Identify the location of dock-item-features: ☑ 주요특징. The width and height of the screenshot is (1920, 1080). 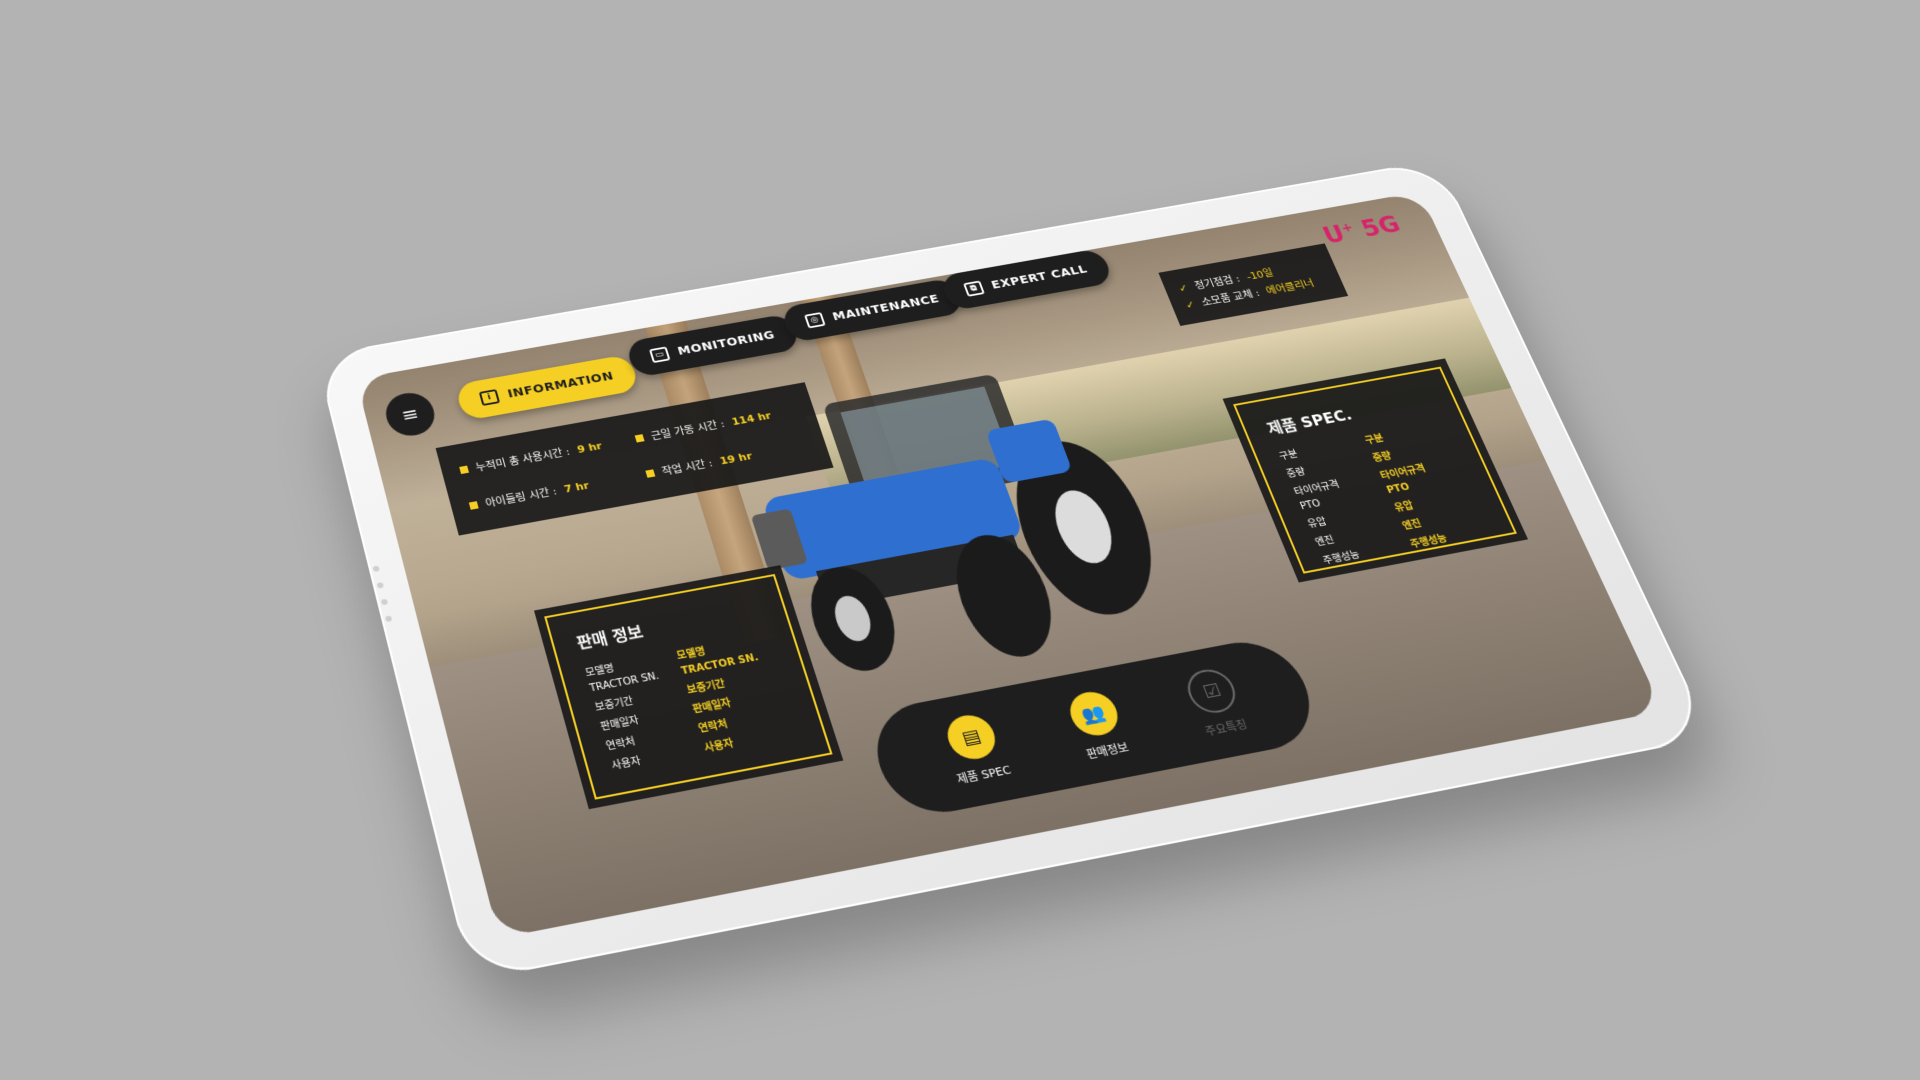
(1216, 702).